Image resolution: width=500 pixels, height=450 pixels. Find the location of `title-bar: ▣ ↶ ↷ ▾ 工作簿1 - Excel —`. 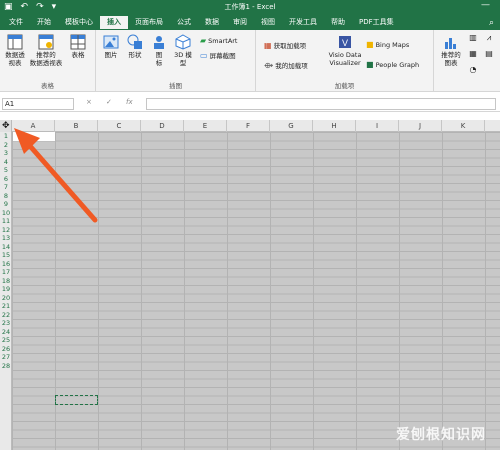

title-bar: ▣ ↶ ↷ ▾ 工作簿1 - Excel — is located at coordinates (250, 7).